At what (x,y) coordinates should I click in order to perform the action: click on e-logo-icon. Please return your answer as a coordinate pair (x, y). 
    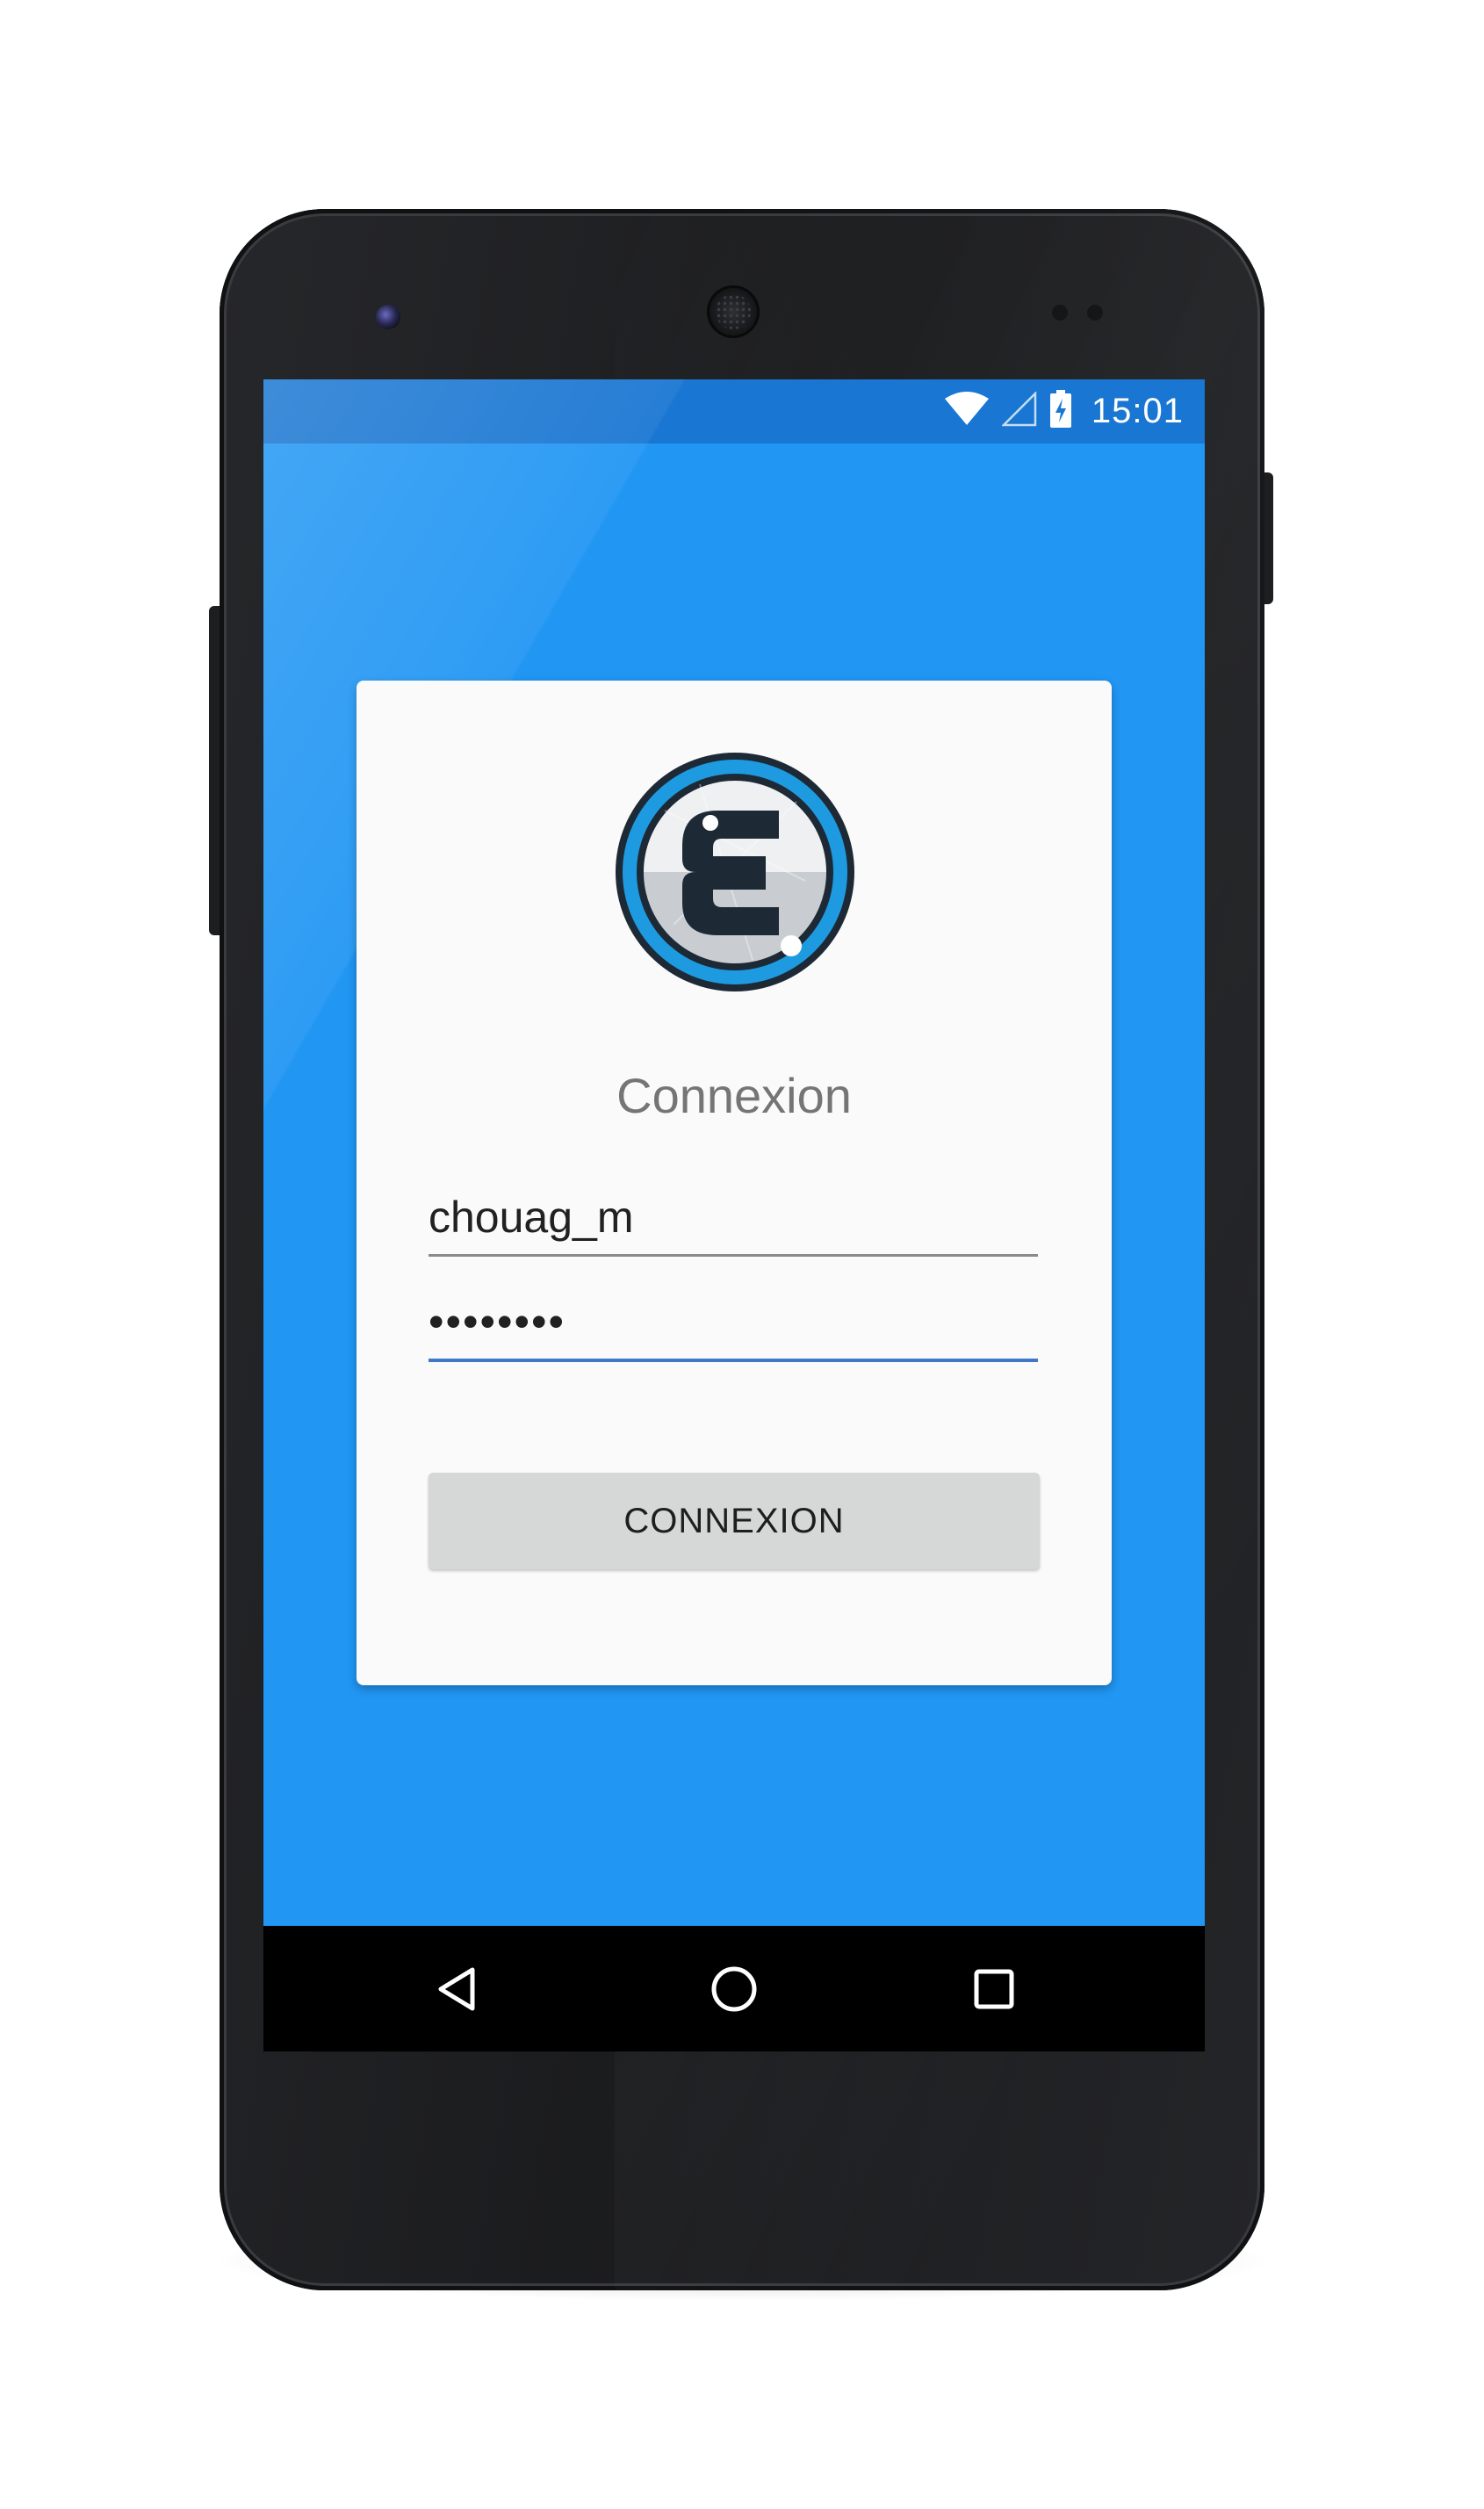
    Looking at the image, I should click on (735, 872).